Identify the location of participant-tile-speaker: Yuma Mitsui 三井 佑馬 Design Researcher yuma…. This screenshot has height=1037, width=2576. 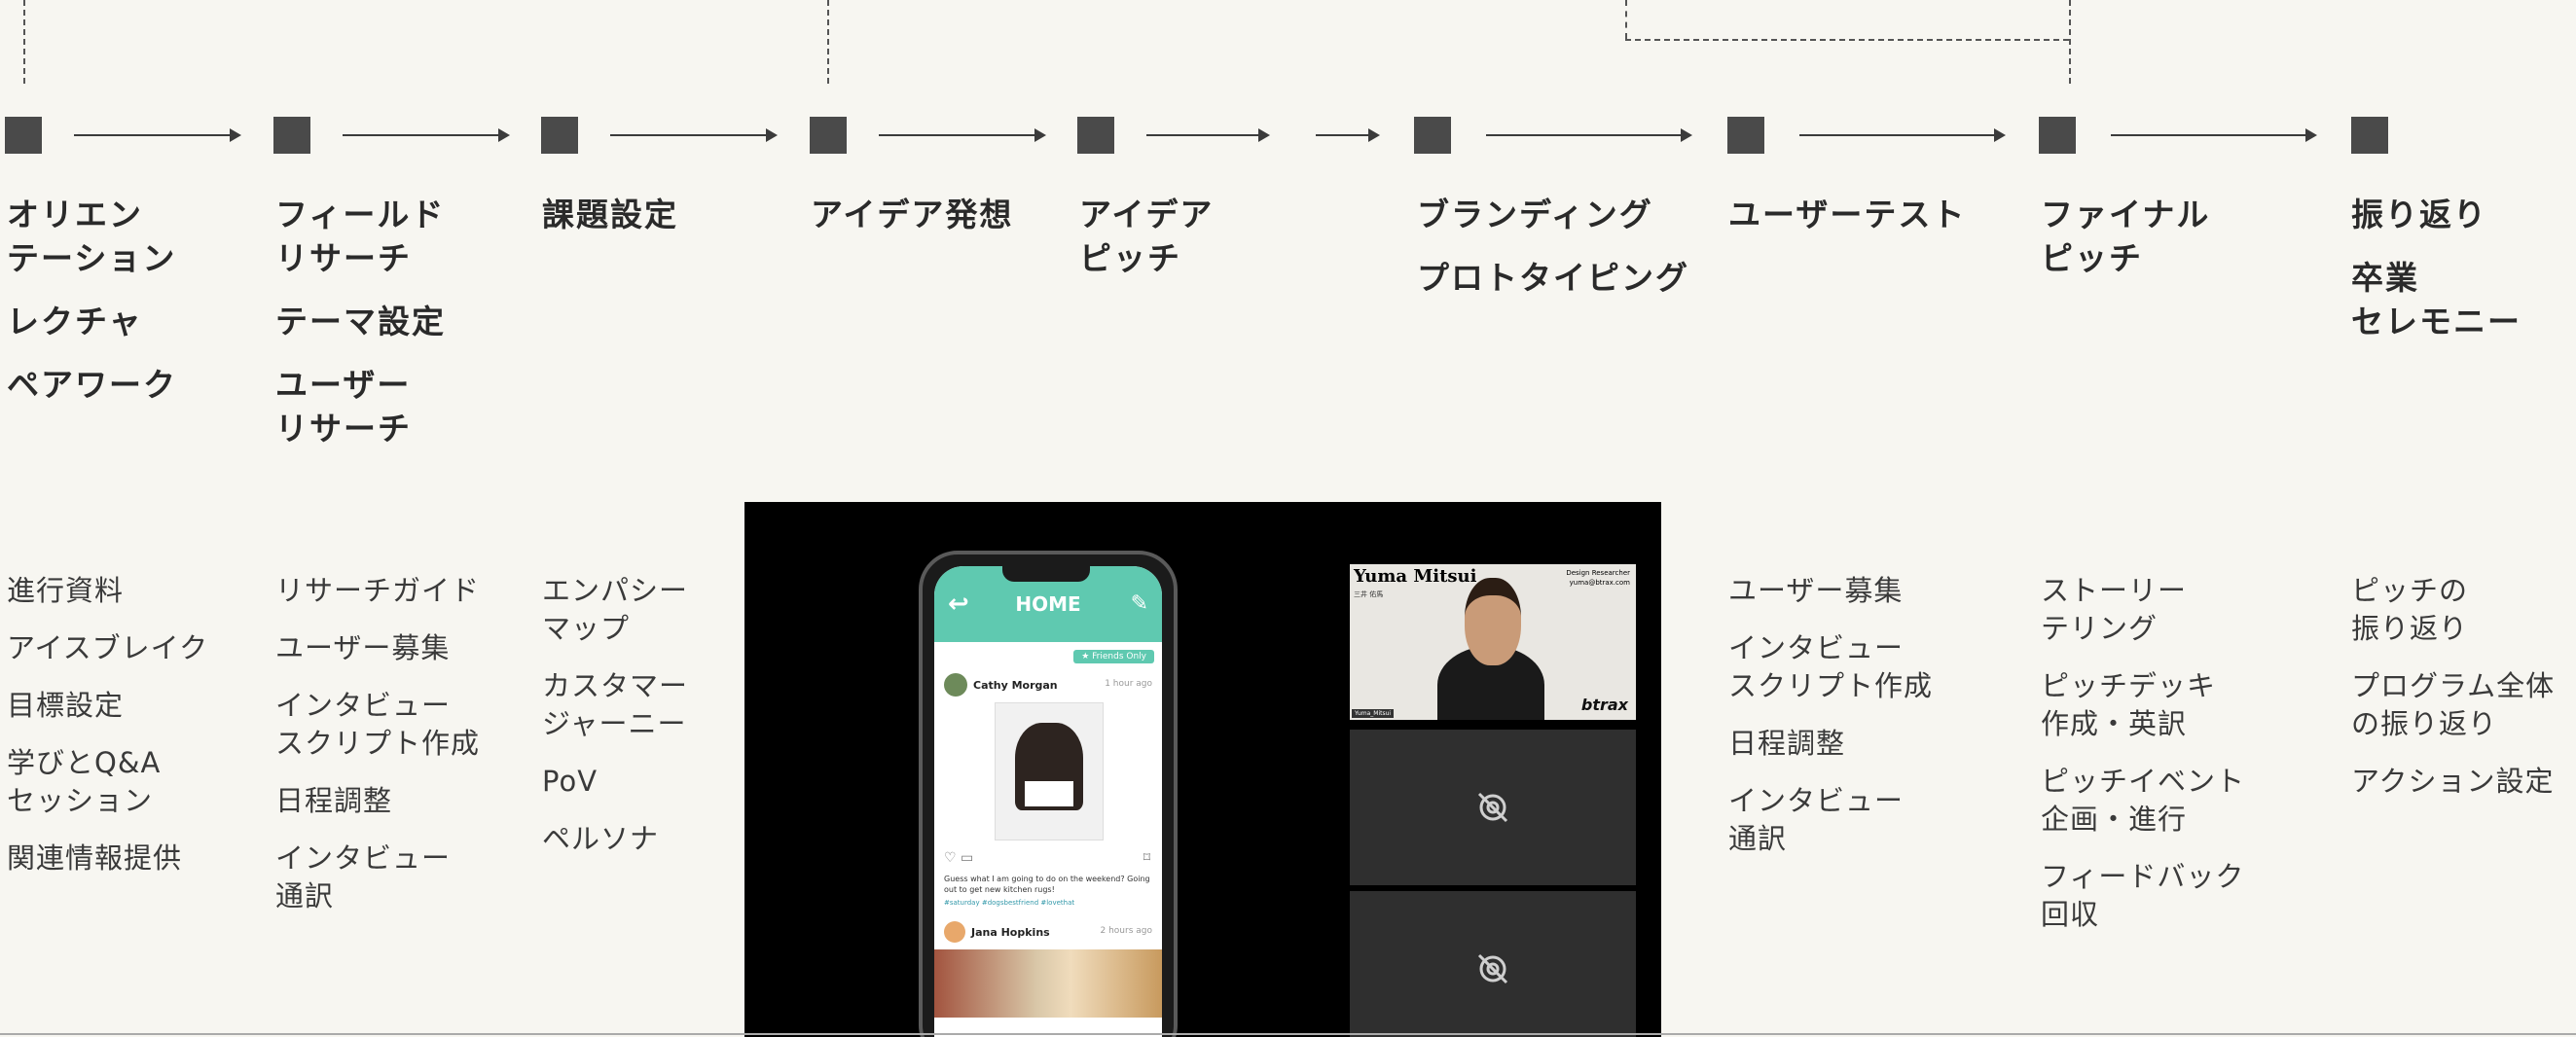
(1493, 642).